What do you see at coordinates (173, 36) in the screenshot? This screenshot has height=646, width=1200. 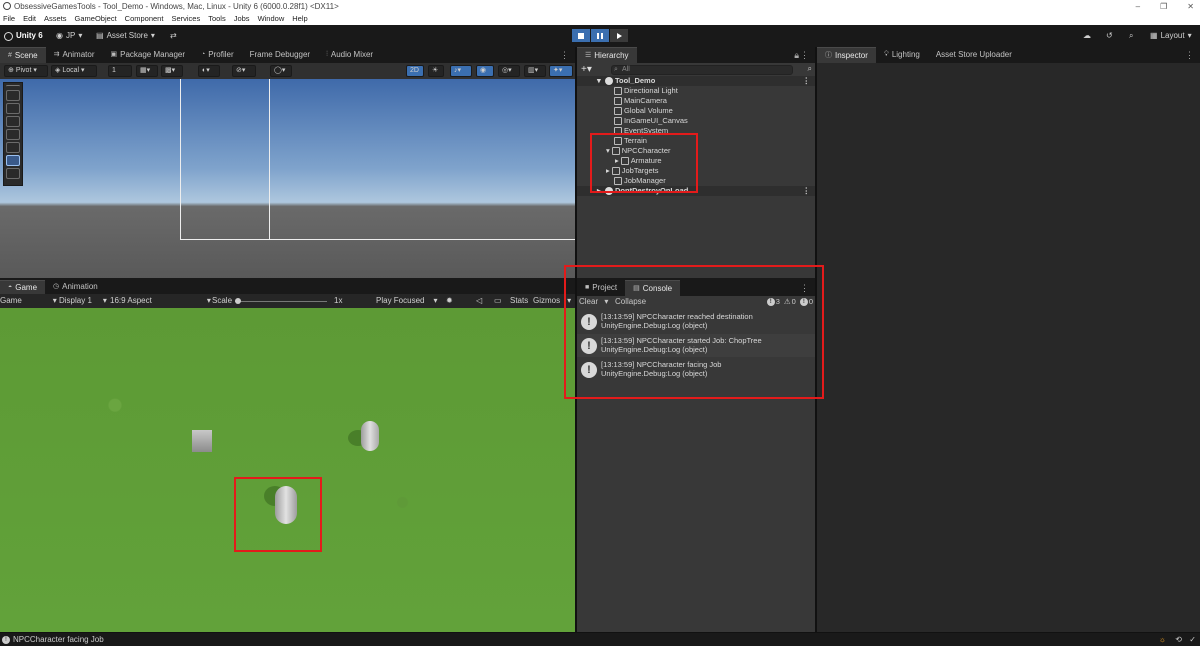 I see `version-control-icon: ⇄` at bounding box center [173, 36].